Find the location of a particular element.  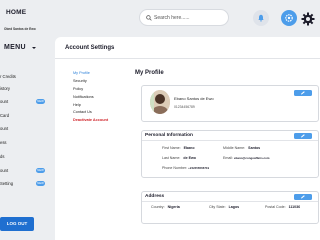

notifications-button is located at coordinates (261, 18).